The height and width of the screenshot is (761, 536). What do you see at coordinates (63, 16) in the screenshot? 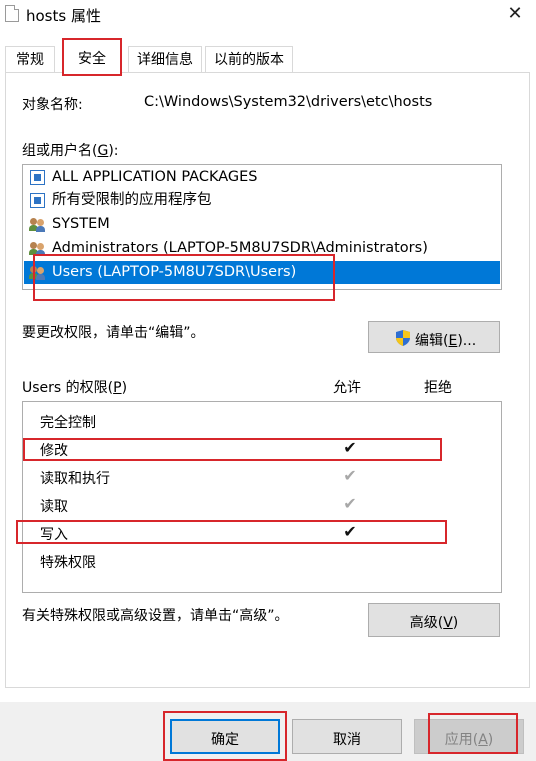
I see `window-title: hosts 属性` at bounding box center [63, 16].